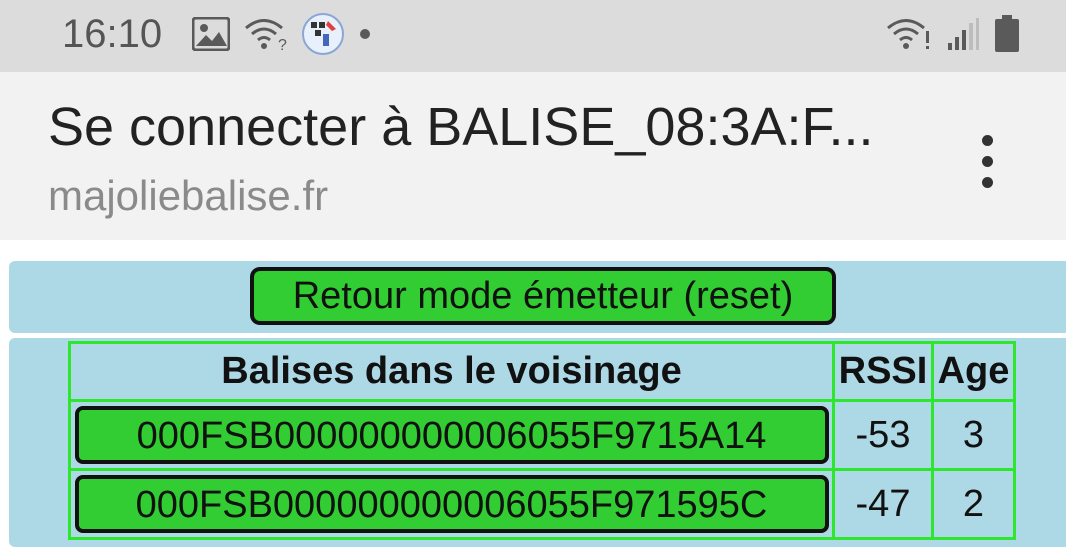 This screenshot has width=1066, height=547. What do you see at coordinates (533, 36) in the screenshot?
I see `status-bar: 16:10 ?` at bounding box center [533, 36].